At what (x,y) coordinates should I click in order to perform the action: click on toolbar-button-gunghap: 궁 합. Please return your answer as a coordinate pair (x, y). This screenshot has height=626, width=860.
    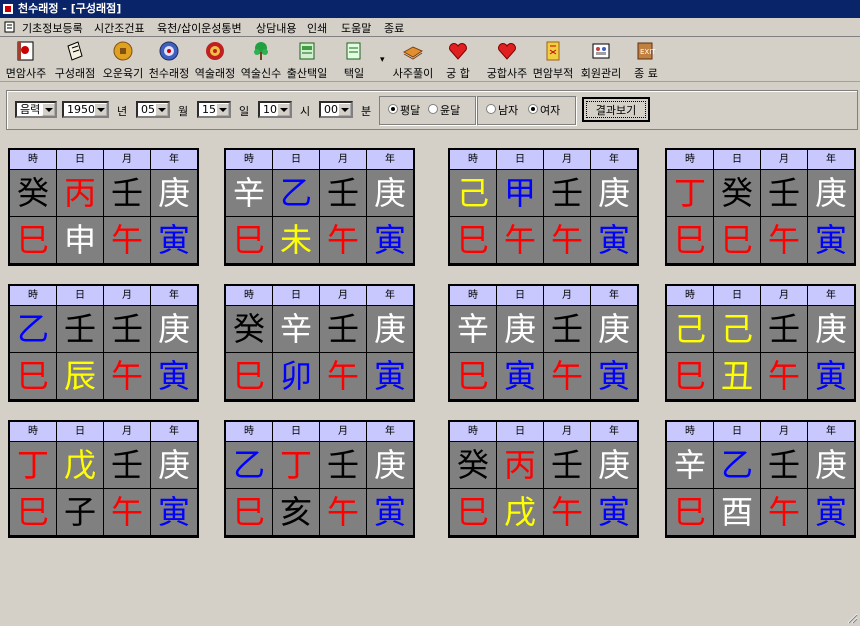
    Looking at the image, I should click on (458, 59).